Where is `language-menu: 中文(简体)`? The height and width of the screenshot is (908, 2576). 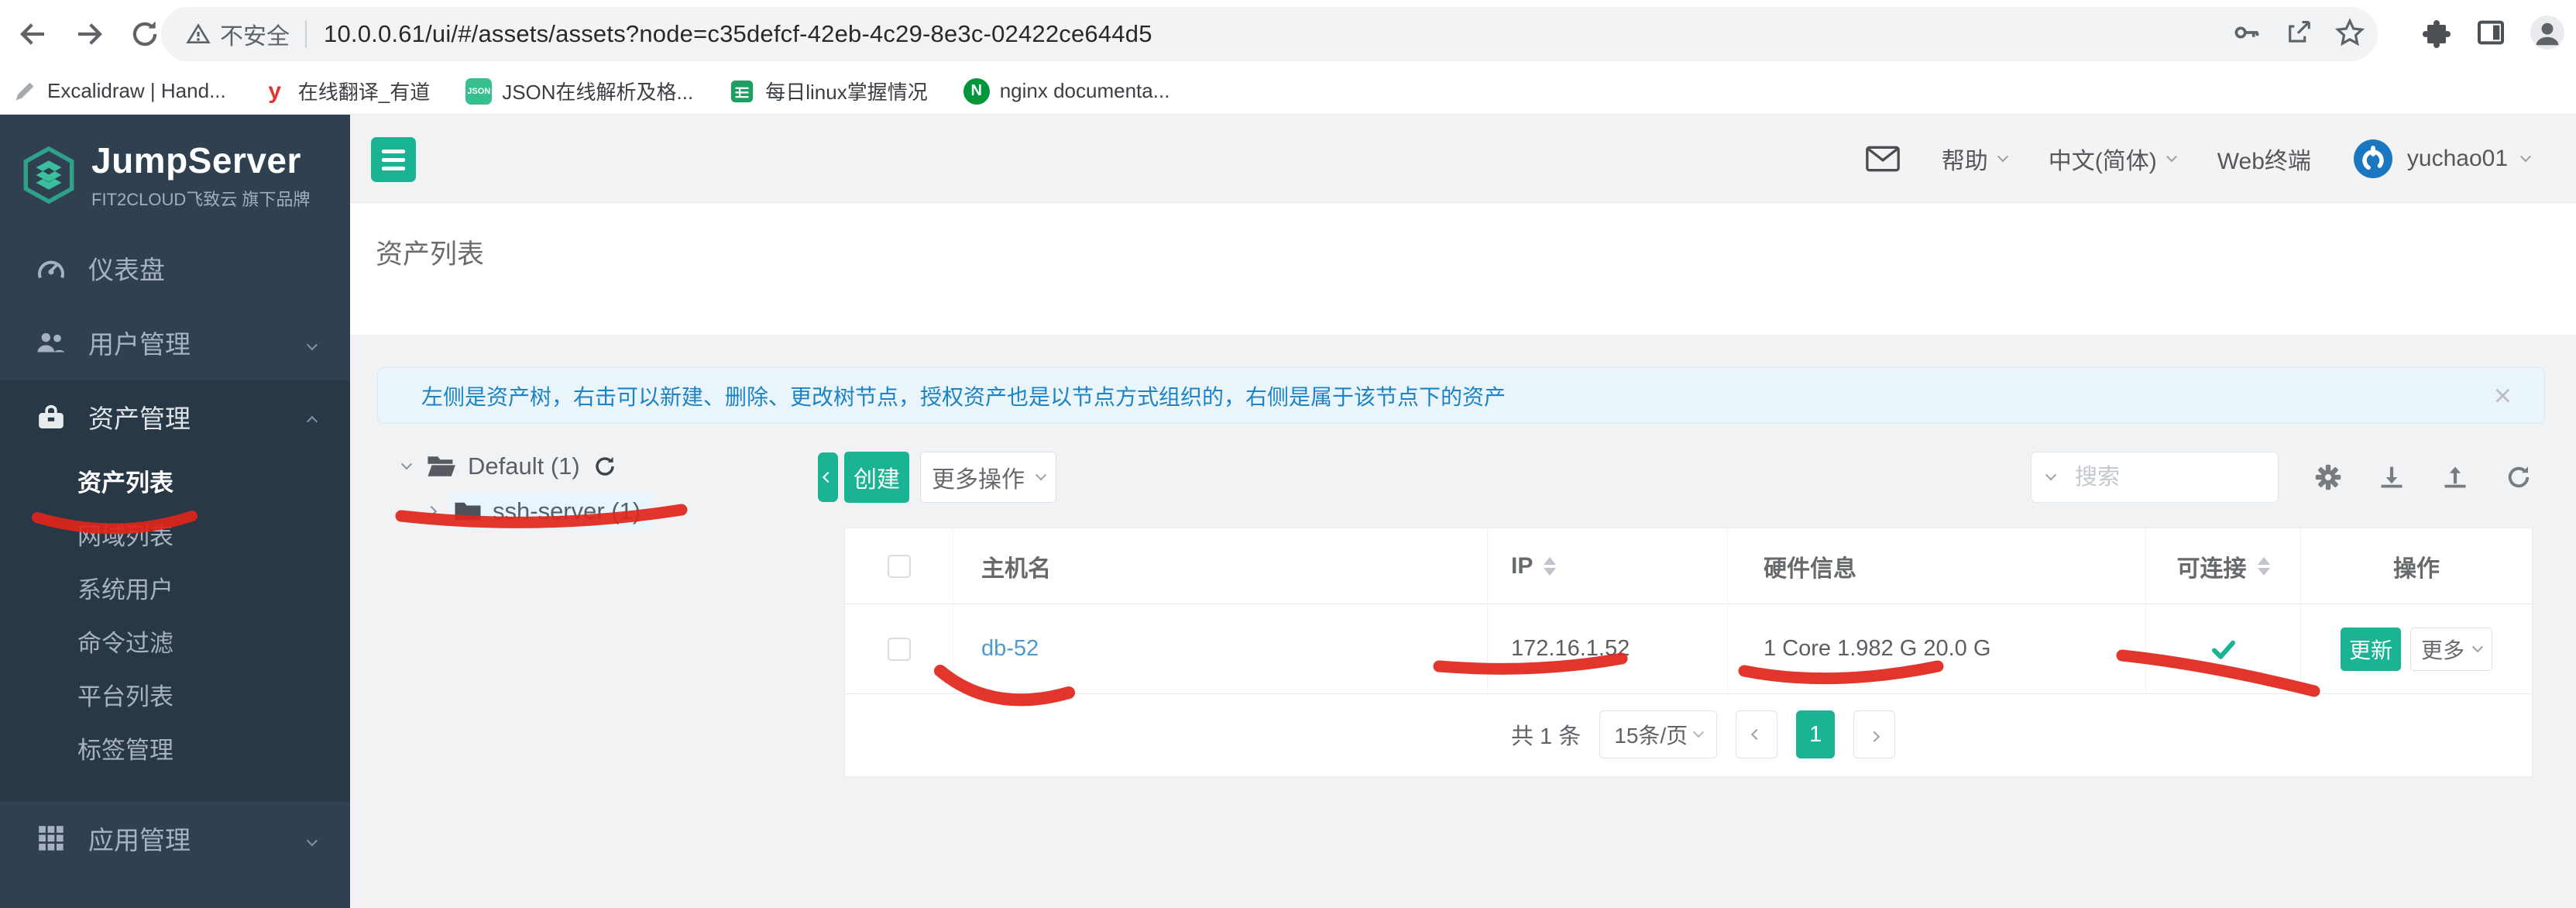 language-menu: 中文(简体) is located at coordinates (2113, 159).